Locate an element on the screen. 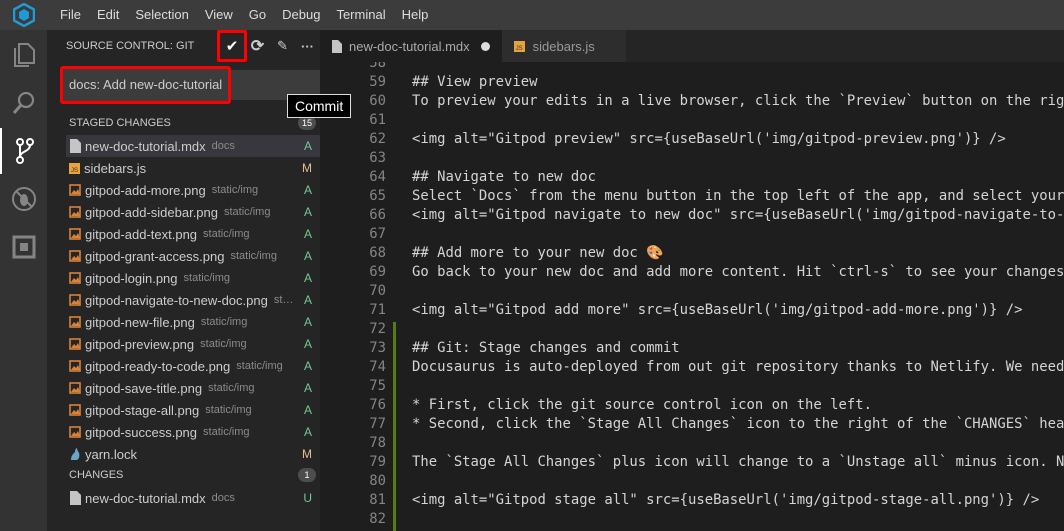  debug-icon is located at coordinates (23, 199).